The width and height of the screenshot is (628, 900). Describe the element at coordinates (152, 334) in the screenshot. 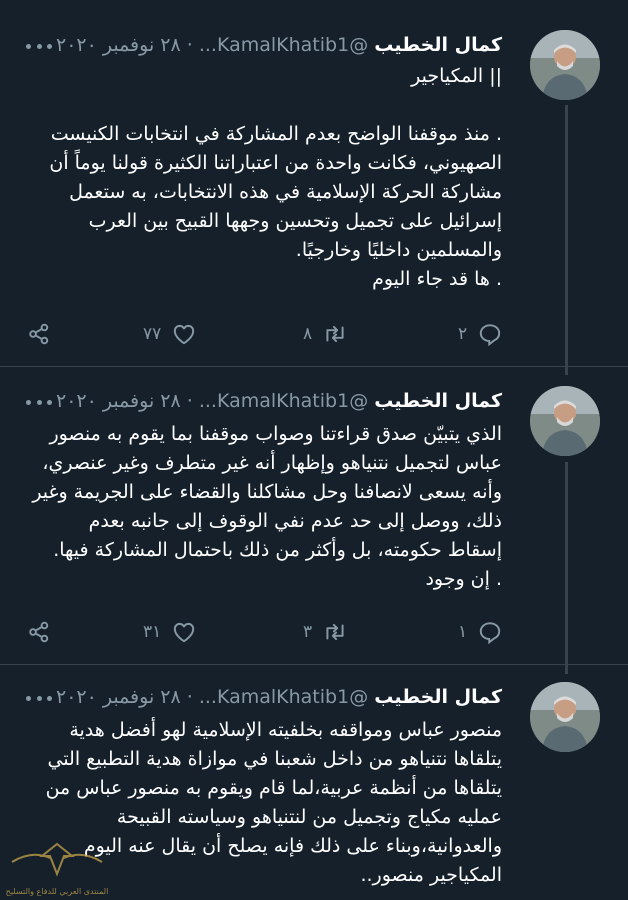

I see `like-count: ٧٧` at that location.